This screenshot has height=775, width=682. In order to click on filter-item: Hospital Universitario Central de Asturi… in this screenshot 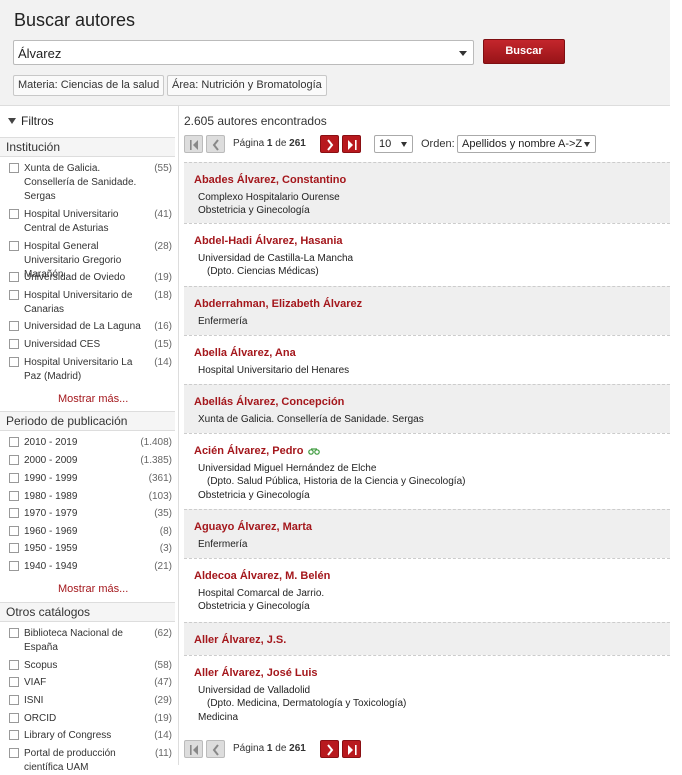, I will do `click(90, 223)`.